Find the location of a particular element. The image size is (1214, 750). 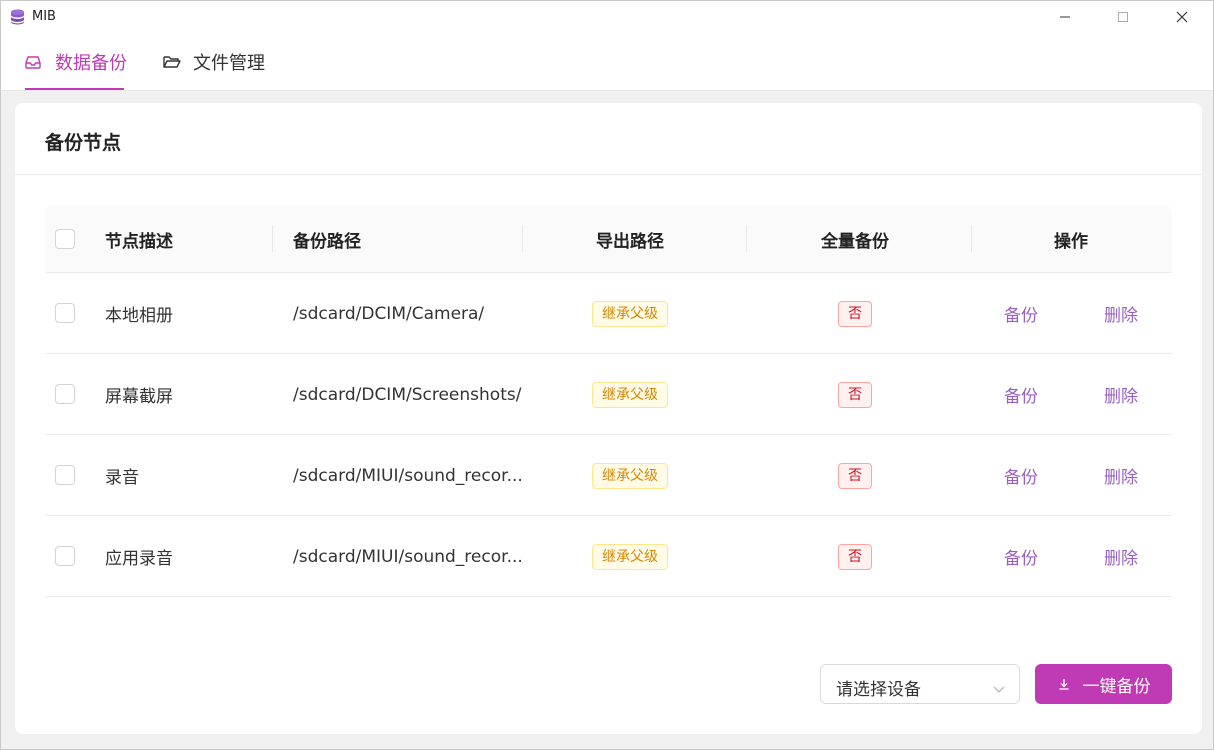

tab-bar: 数据备份 文件管理 is located at coordinates (607, 62).